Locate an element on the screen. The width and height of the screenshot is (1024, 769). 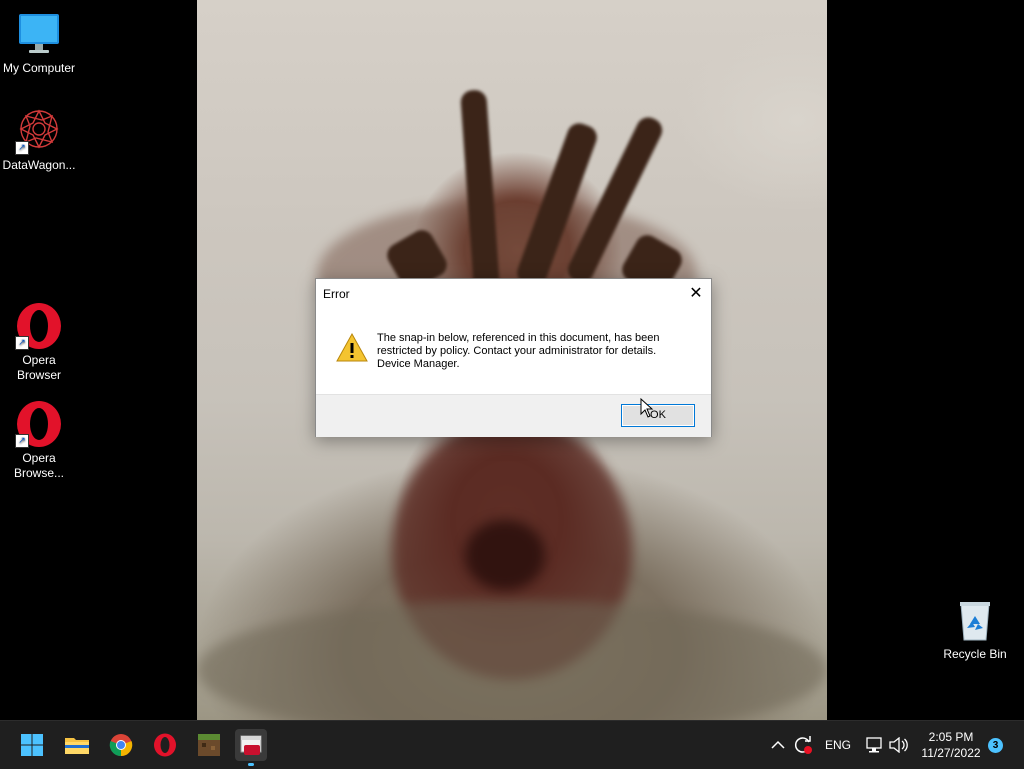
speaker-icon is located at coordinates (898, 745).